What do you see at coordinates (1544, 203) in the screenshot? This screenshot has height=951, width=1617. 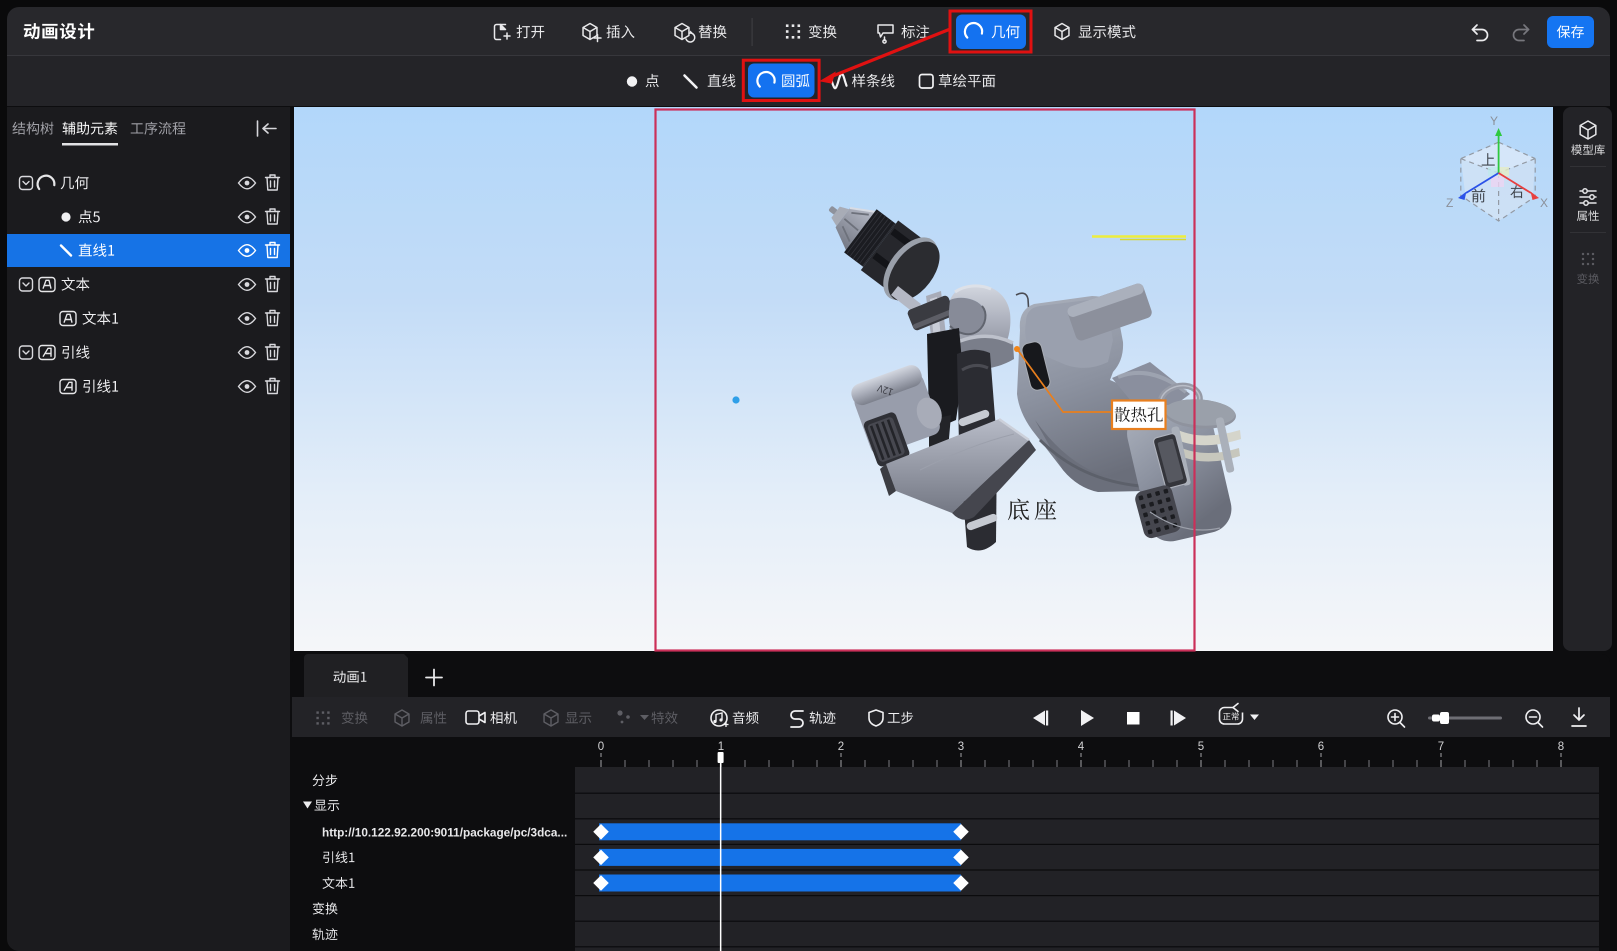 I see `svg-text: X` at bounding box center [1544, 203].